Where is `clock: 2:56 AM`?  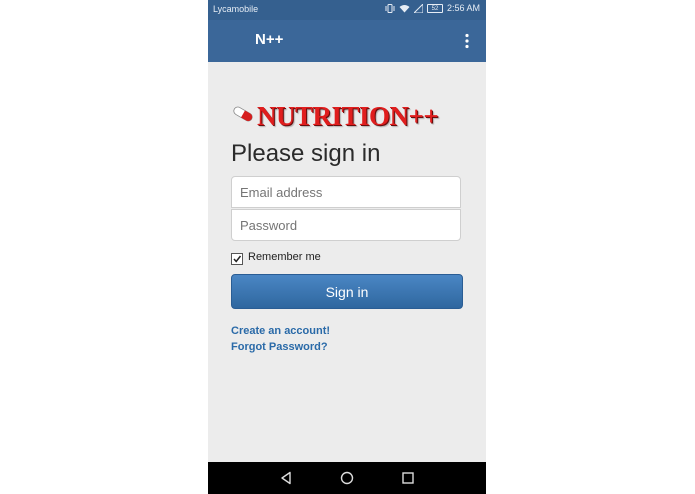
clock: 2:56 AM is located at coordinates (463, 8).